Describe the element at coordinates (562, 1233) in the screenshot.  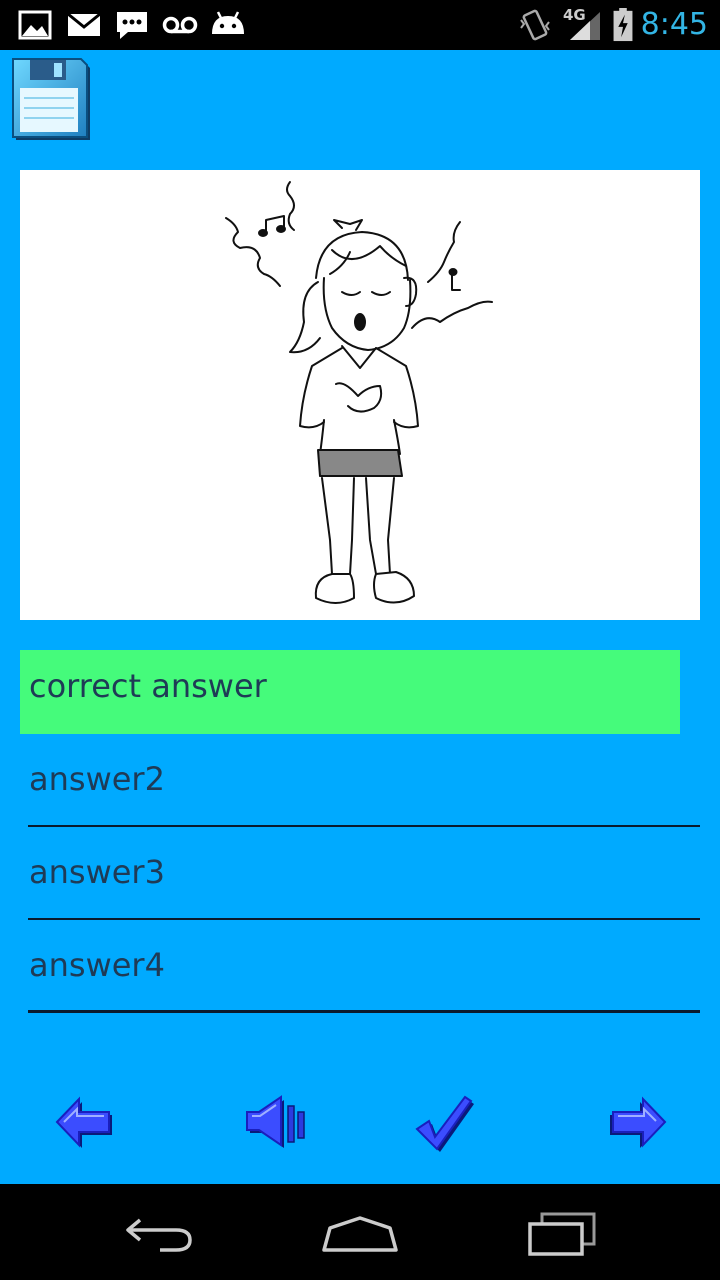
I see `recent-apps-icon` at that location.